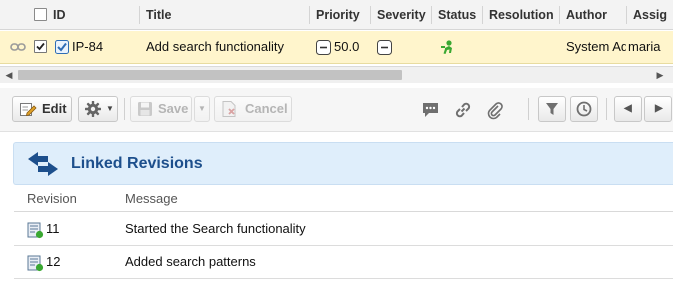 This screenshot has width=673, height=283. I want to click on table-row: 12 Added search patterns, so click(343, 262).